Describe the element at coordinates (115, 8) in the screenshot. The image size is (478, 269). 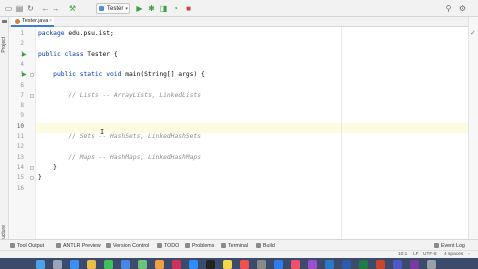
I see `run-config-label: Tester` at that location.